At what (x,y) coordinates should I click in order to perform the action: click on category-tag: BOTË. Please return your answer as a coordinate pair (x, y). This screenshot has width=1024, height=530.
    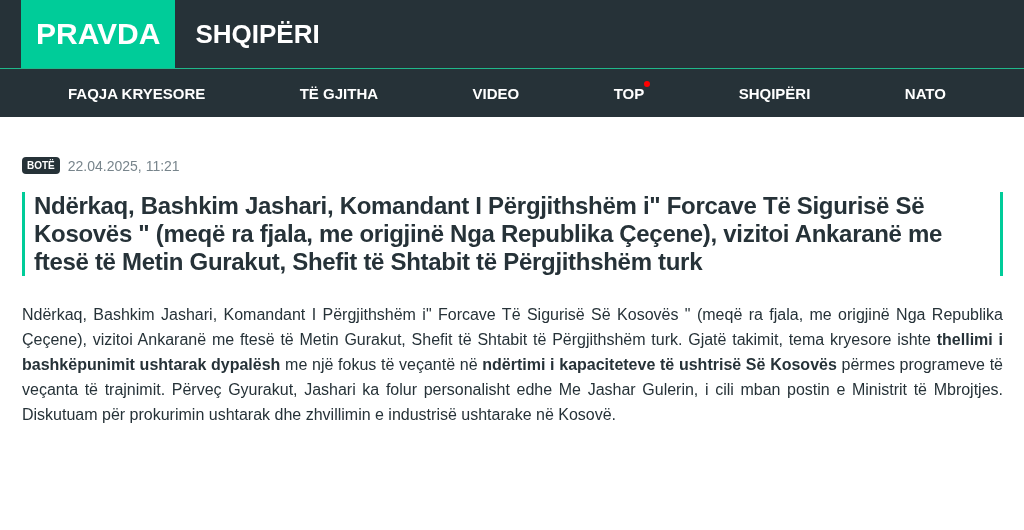
    Looking at the image, I should click on (41, 165).